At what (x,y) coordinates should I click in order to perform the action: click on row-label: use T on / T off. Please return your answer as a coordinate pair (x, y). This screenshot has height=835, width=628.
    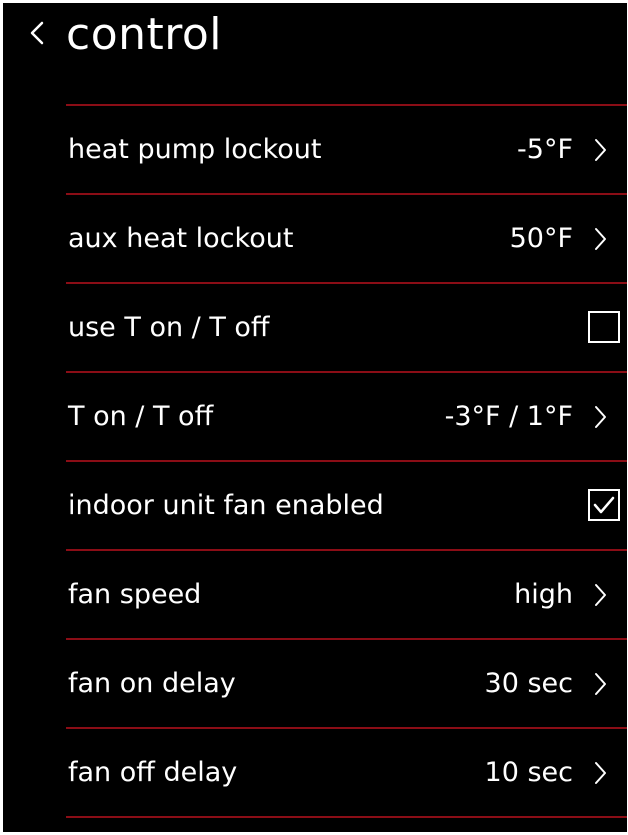
    Looking at the image, I should click on (169, 327).